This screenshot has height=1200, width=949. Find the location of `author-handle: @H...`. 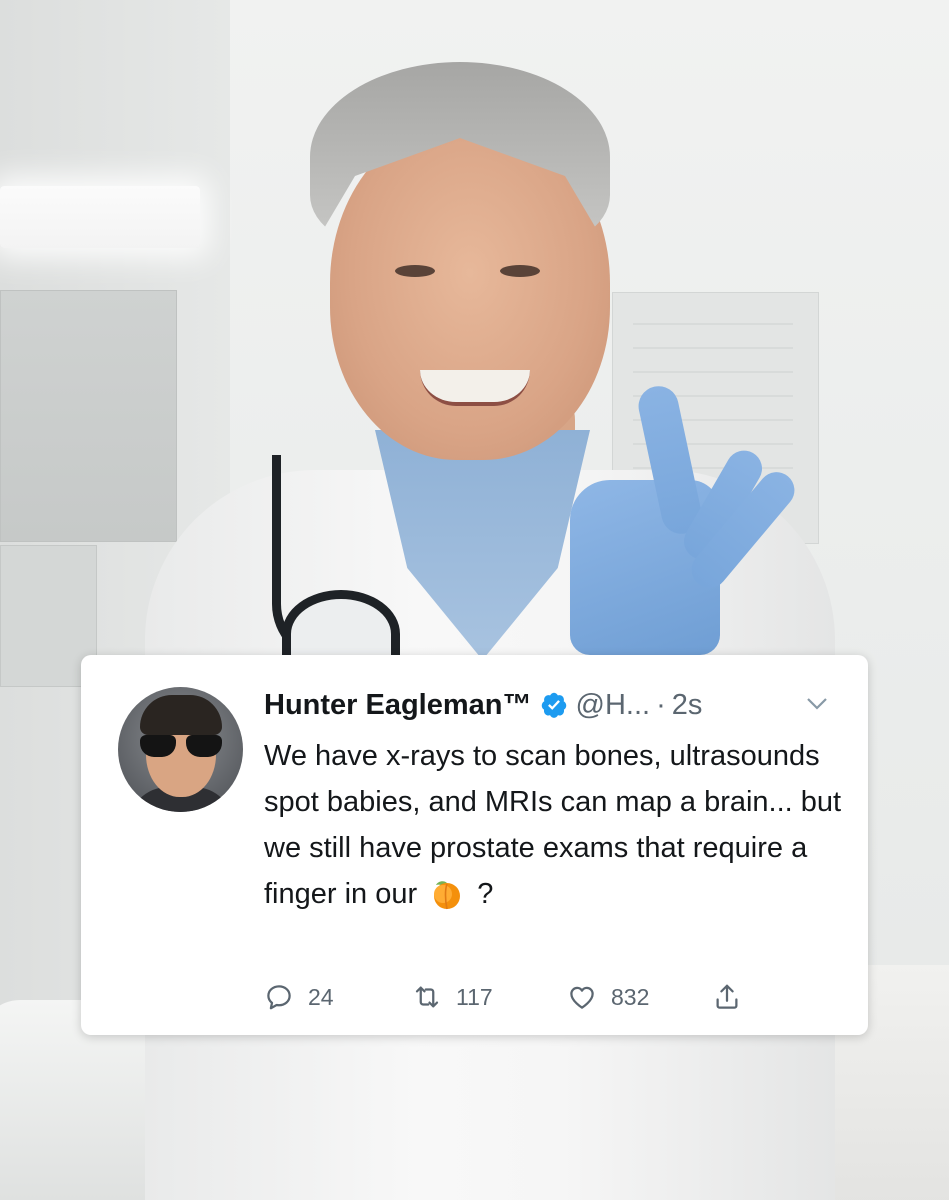

author-handle: @H... is located at coordinates (613, 705).